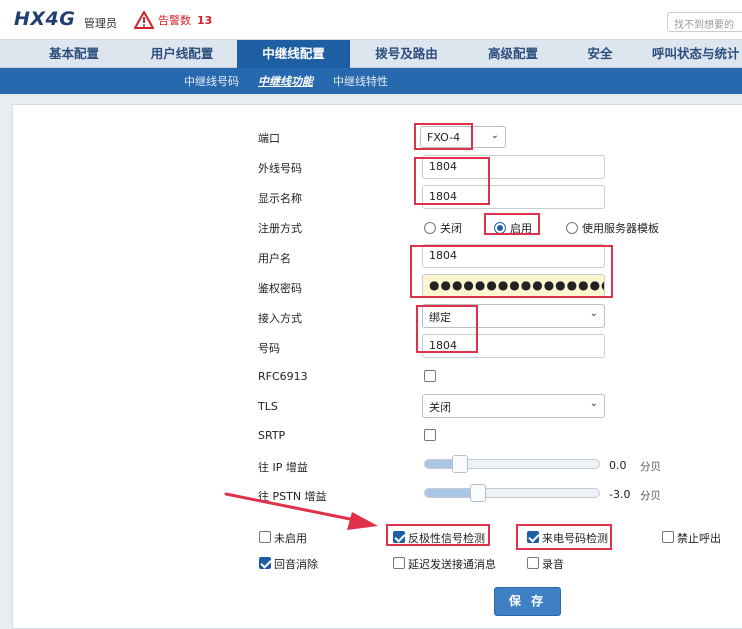 This screenshot has width=742, height=629. Describe the element at coordinates (301, 511) in the screenshot. I see `annotation-arrow-icon` at that location.